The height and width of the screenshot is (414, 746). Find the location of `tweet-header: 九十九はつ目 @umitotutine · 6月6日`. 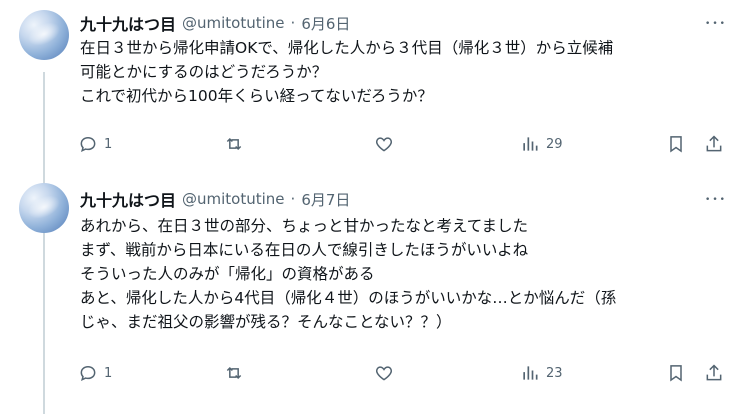

tweet-header: 九十九はつ目 @umitotutine · 6月6日 is located at coordinates (215, 23).